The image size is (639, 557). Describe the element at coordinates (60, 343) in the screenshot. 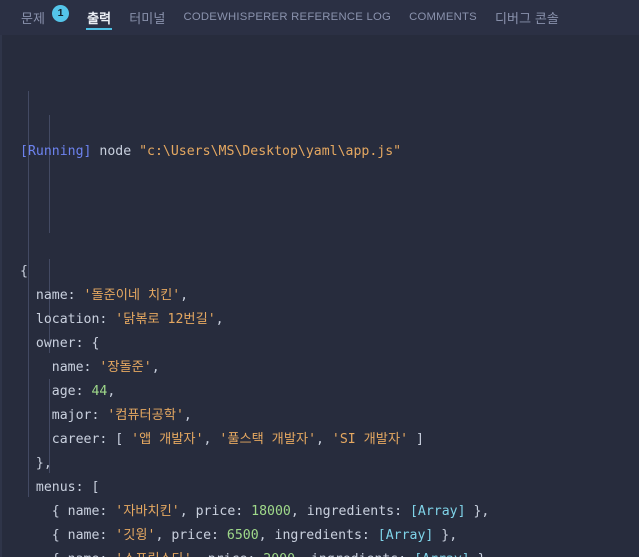

I see `output-line: owner: {` at that location.